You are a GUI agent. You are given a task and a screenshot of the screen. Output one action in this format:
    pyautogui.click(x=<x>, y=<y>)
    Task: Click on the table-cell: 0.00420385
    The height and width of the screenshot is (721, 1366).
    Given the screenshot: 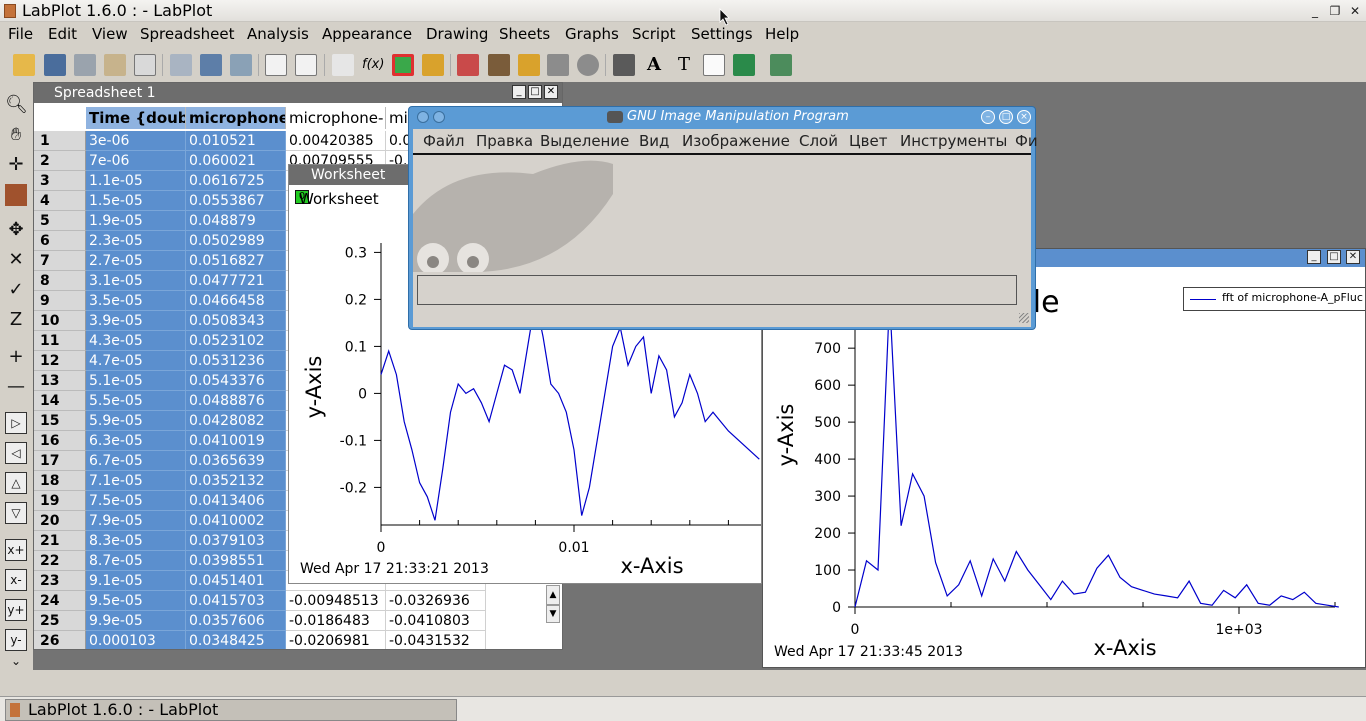 What is the action you would take?
    pyautogui.click(x=336, y=141)
    